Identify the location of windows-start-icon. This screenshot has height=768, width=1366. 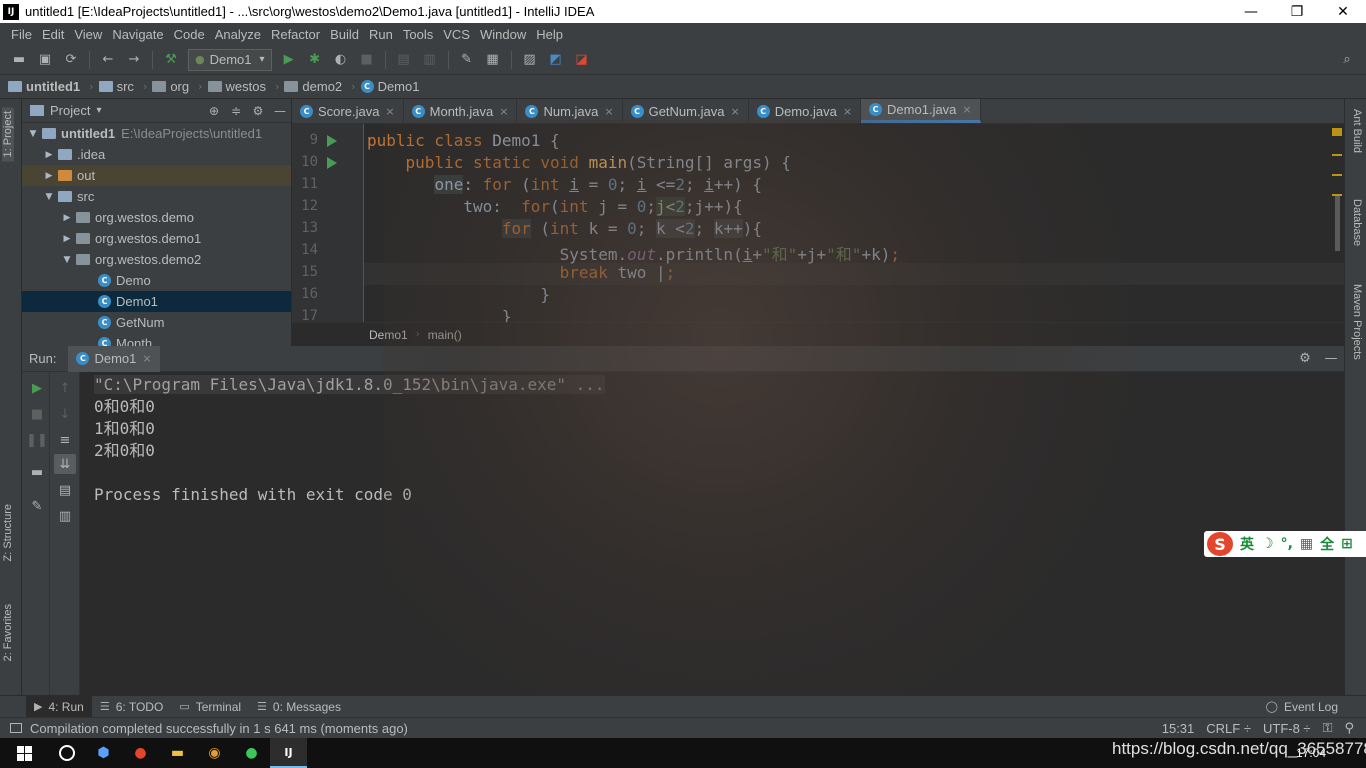
(24, 753).